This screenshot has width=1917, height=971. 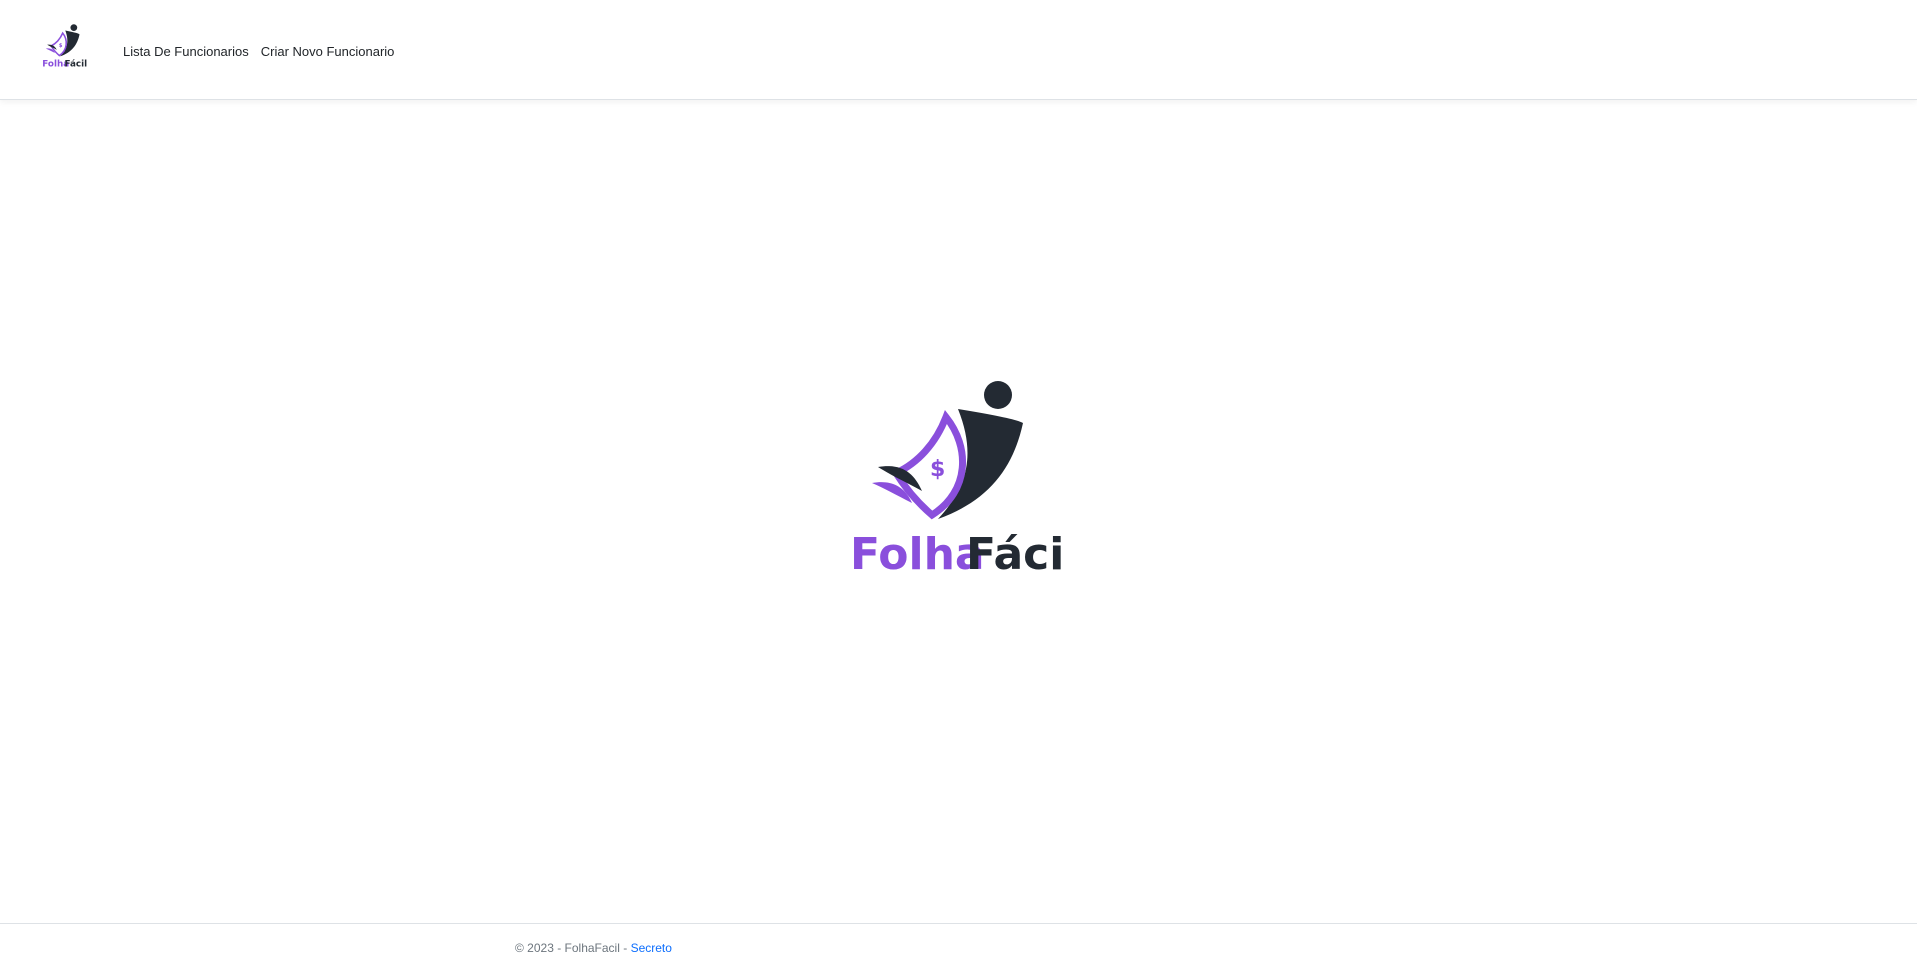 I want to click on folhafacil-logo-icon: $ Folha Fácil, so click(x=65, y=46).